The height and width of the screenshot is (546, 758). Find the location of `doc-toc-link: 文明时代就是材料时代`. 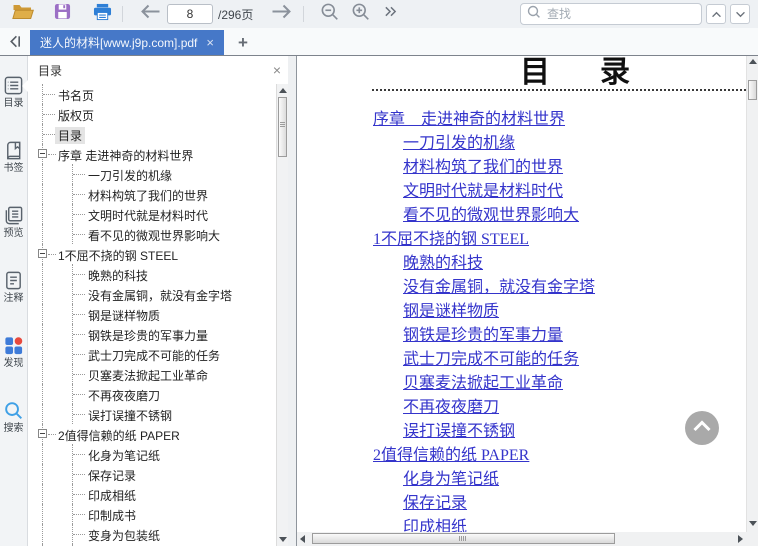

doc-toc-link: 文明时代就是材料时代 is located at coordinates (483, 192).